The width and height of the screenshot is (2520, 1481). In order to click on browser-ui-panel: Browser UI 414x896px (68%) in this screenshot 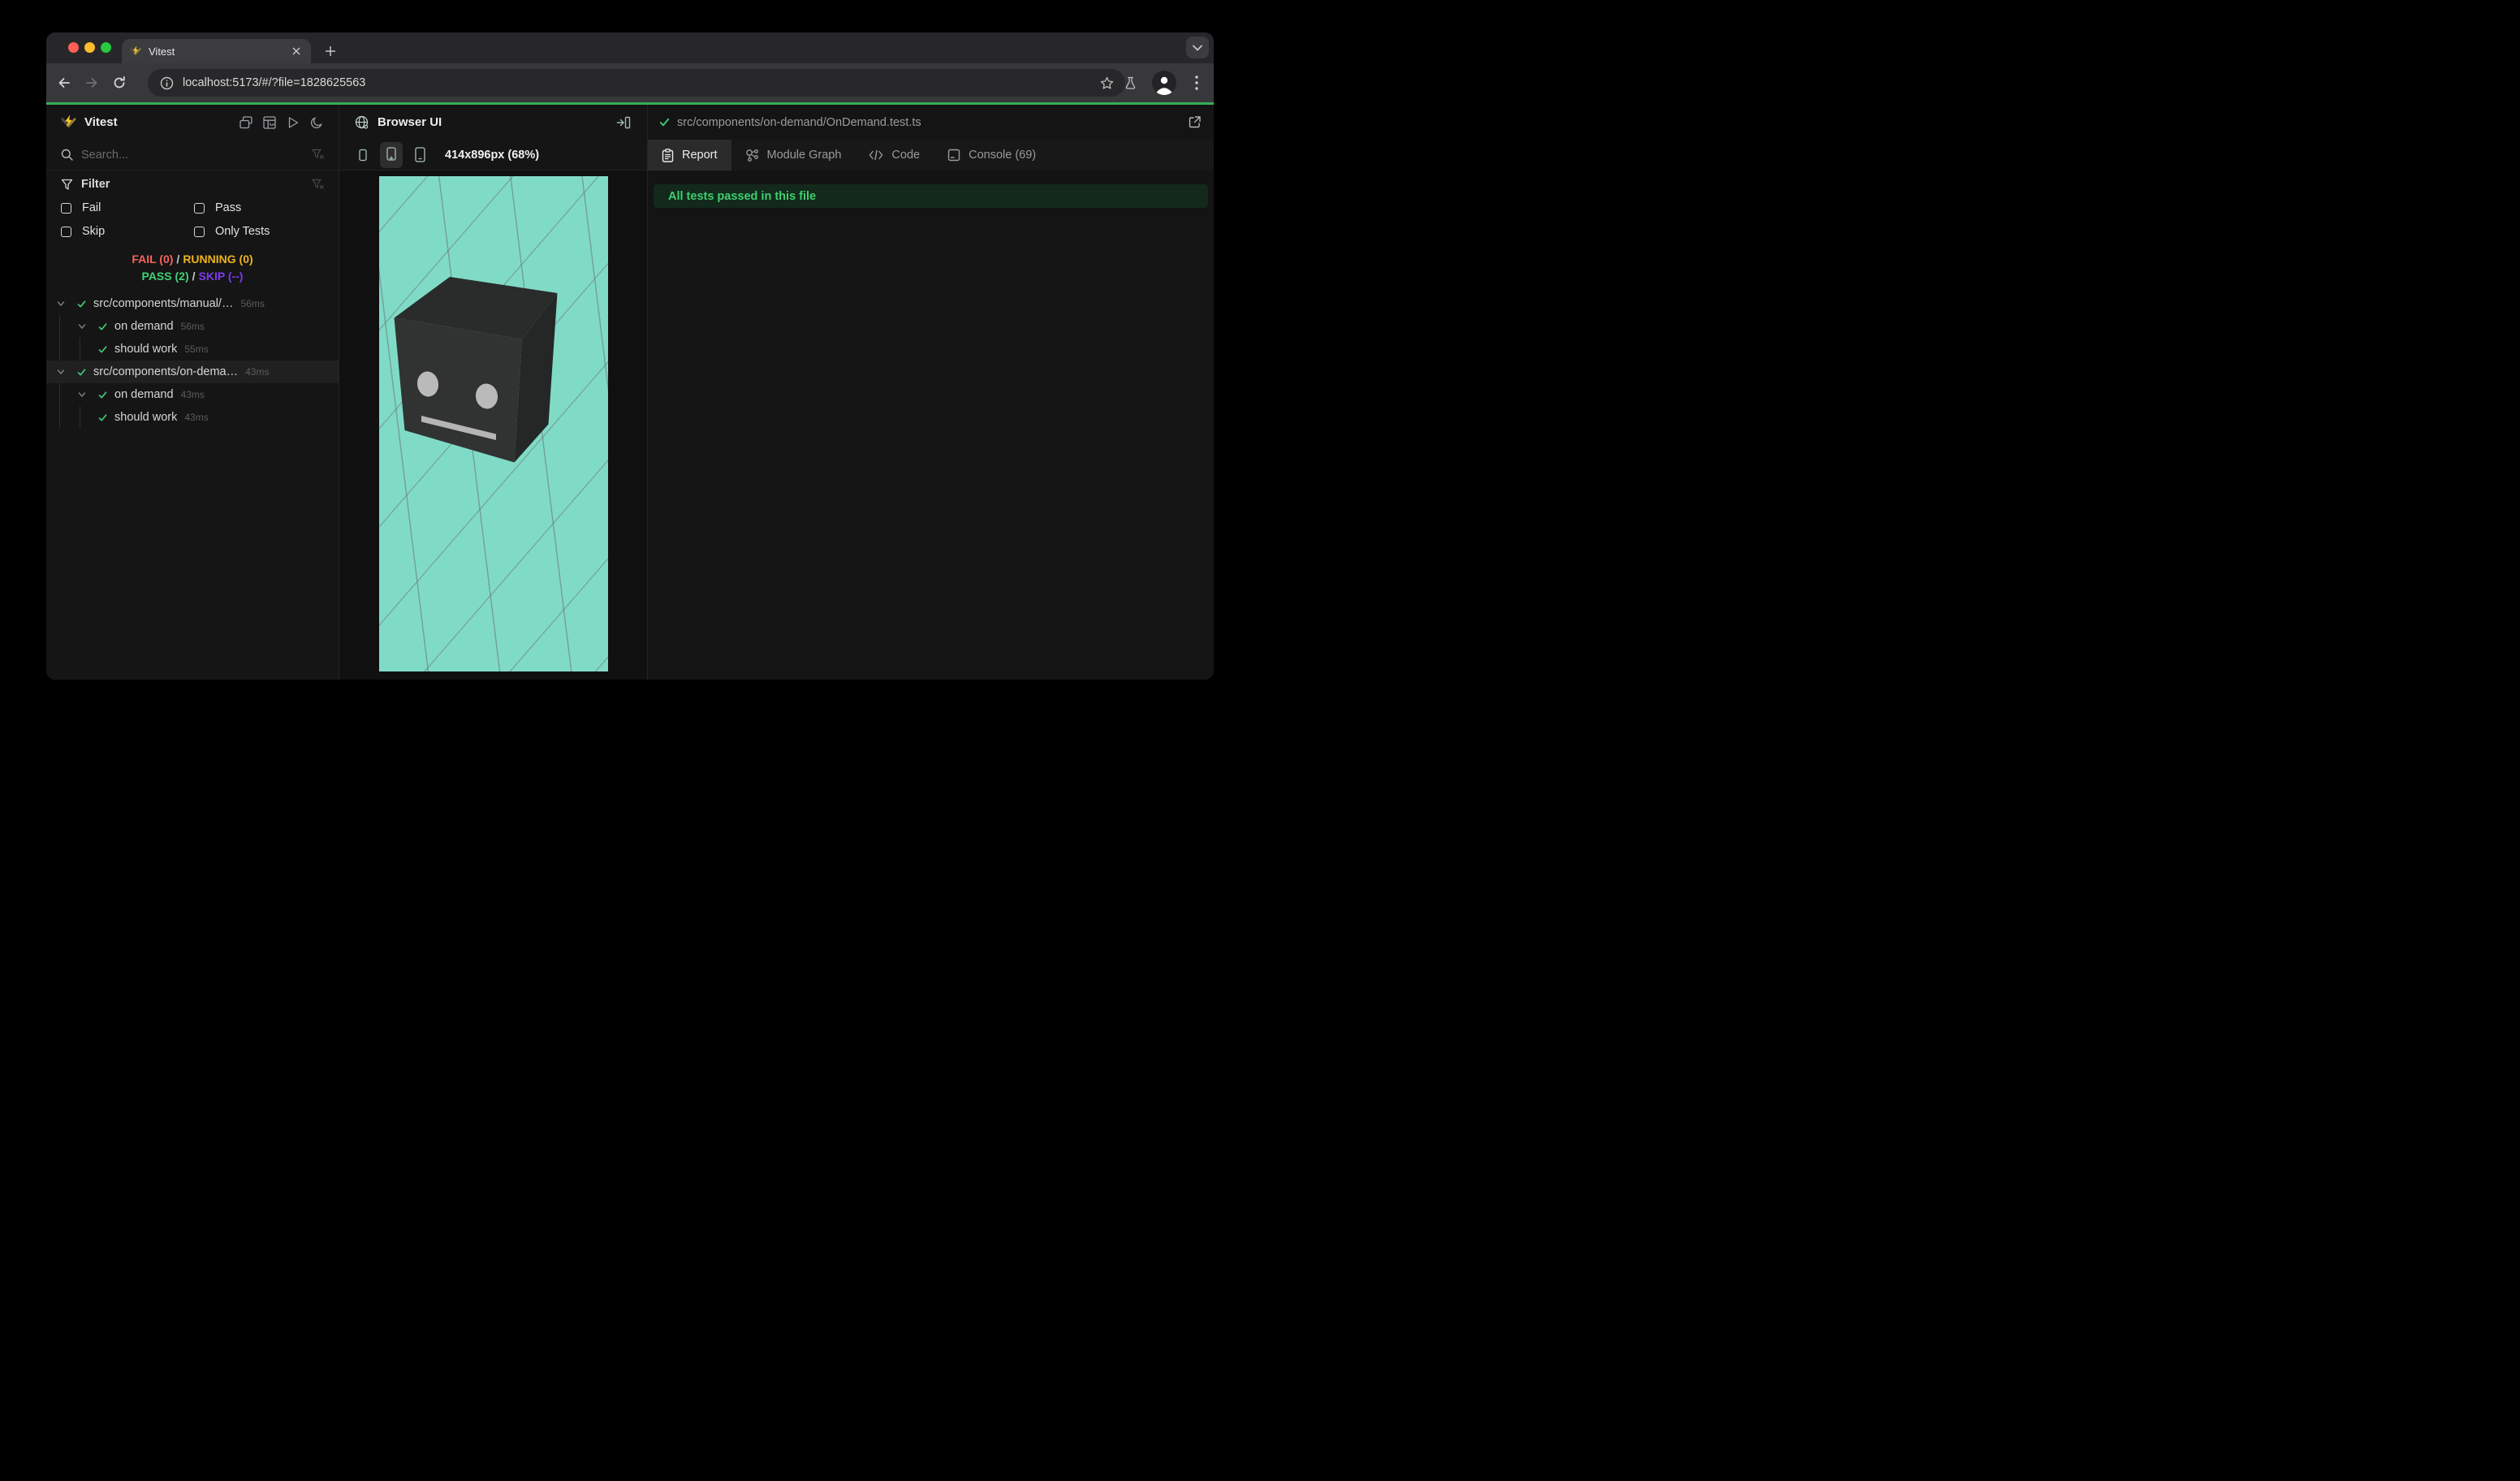, I will do `click(493, 392)`.